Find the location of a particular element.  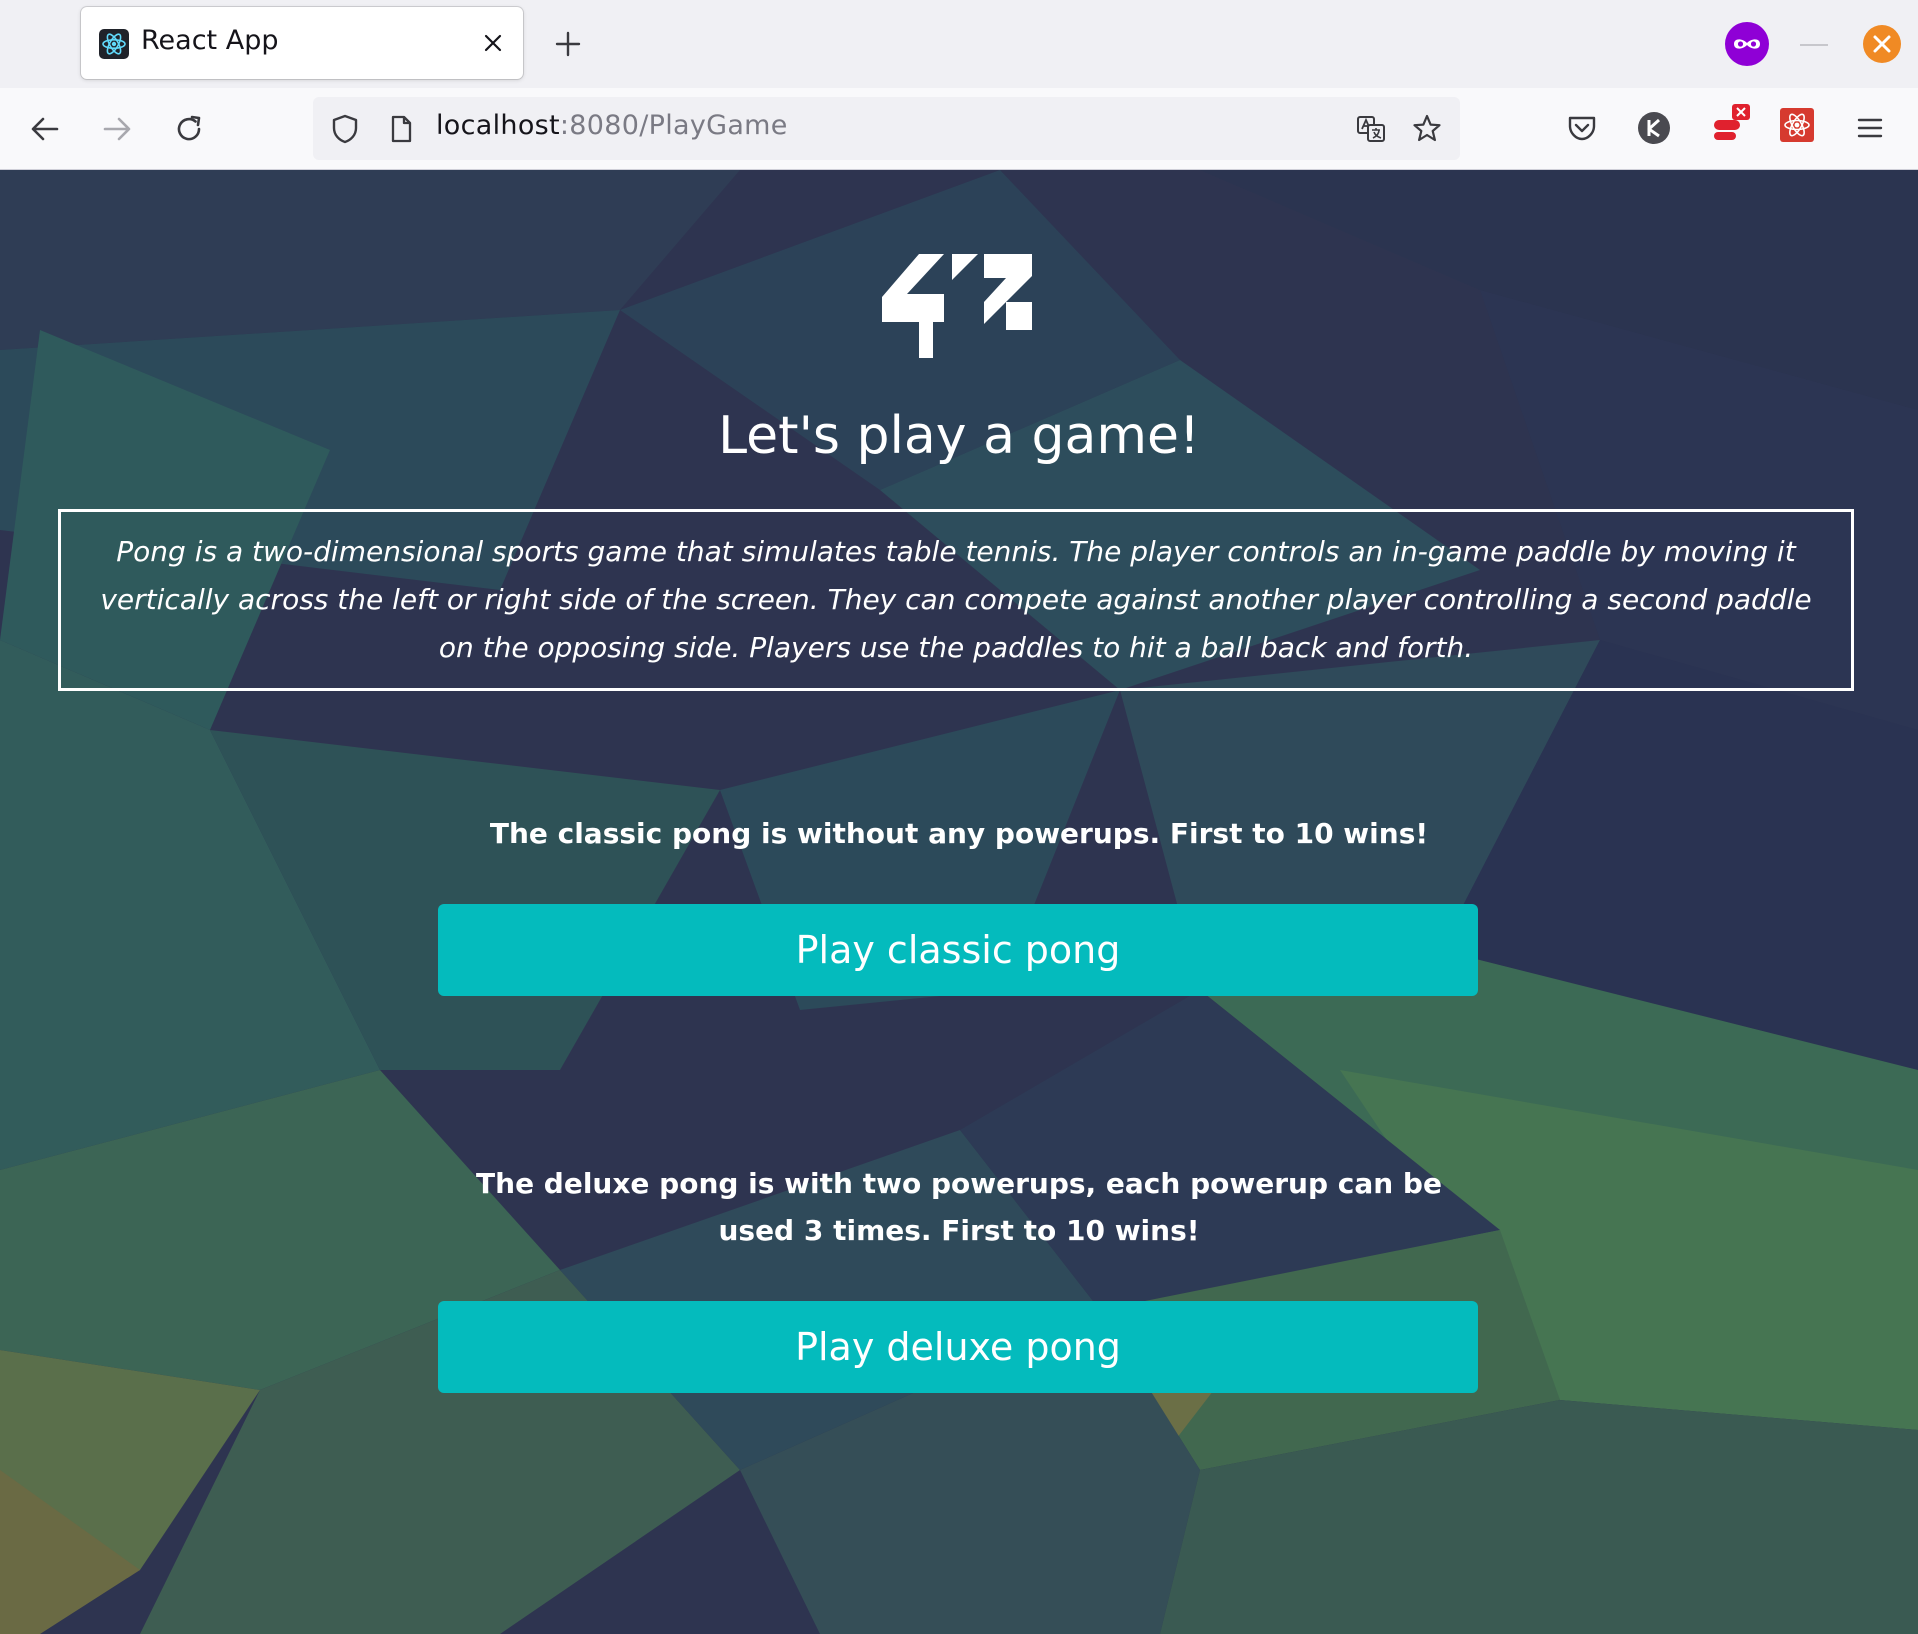

new-tab-icon is located at coordinates (568, 44).